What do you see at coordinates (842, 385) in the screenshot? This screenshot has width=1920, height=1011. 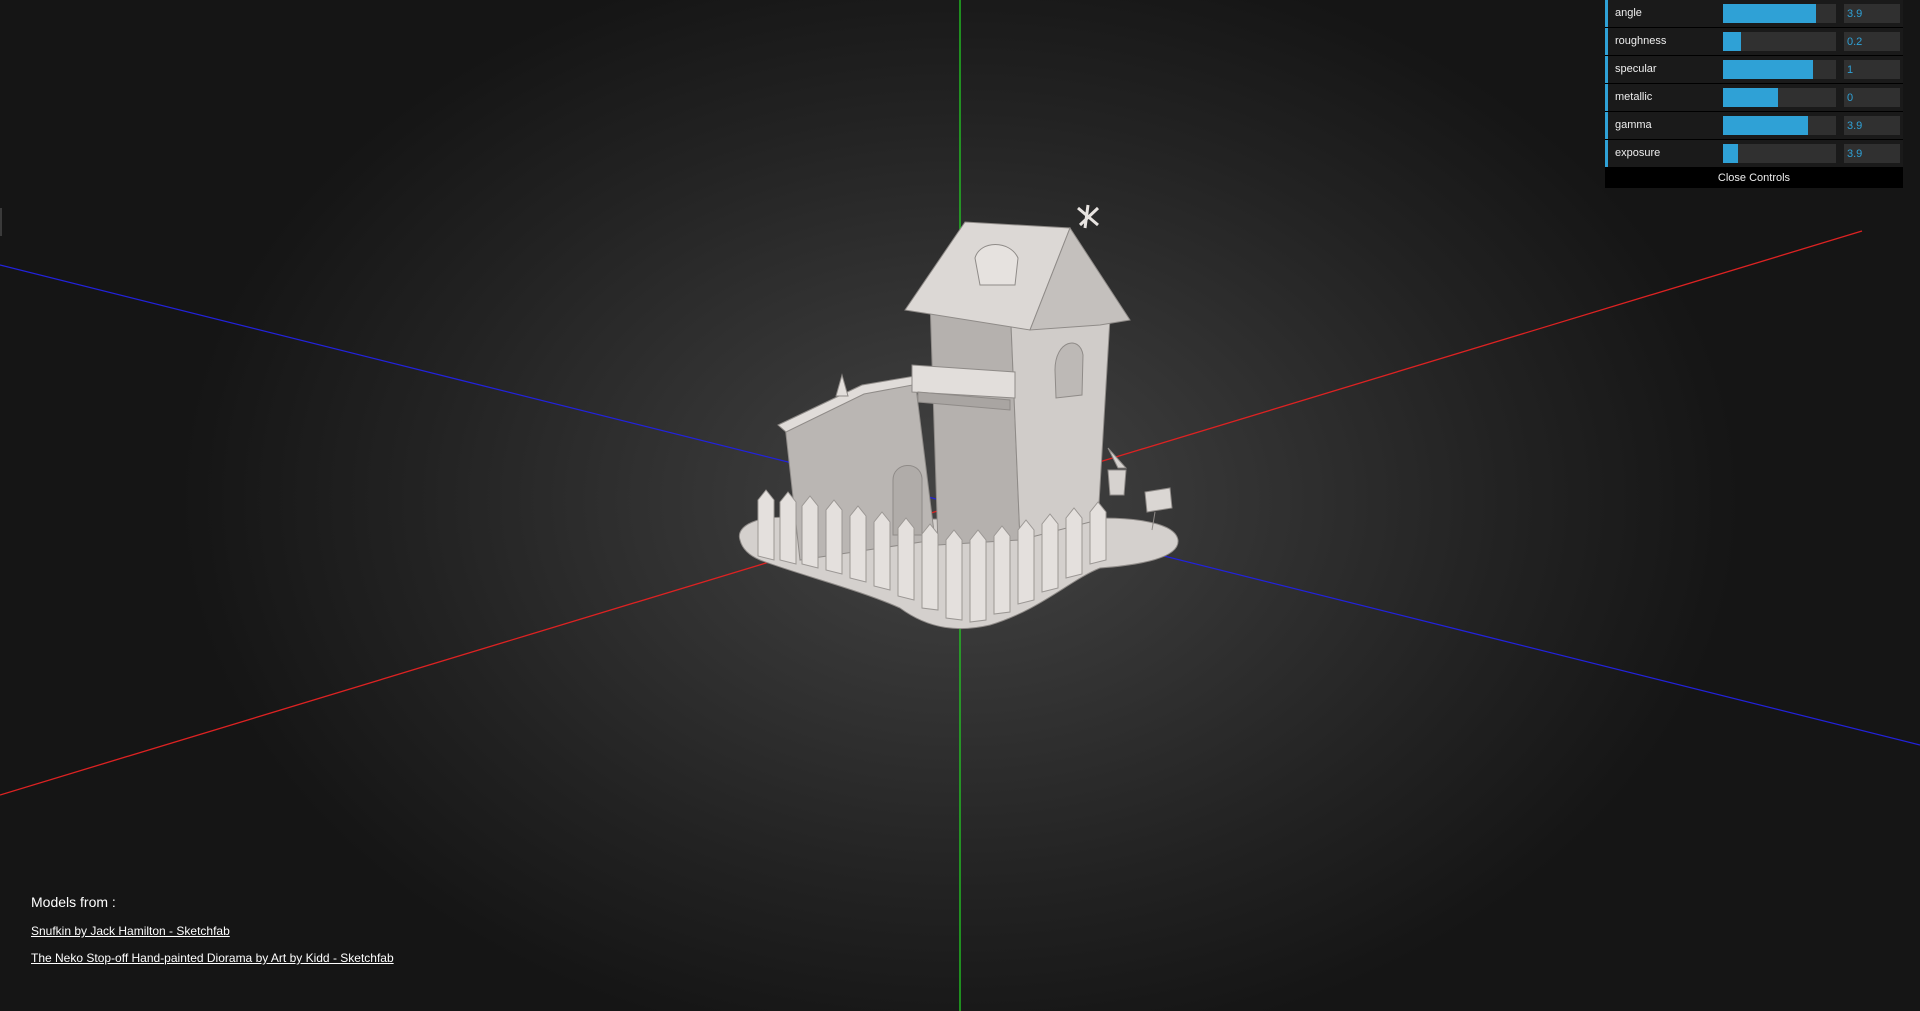 I see `model-spire` at bounding box center [842, 385].